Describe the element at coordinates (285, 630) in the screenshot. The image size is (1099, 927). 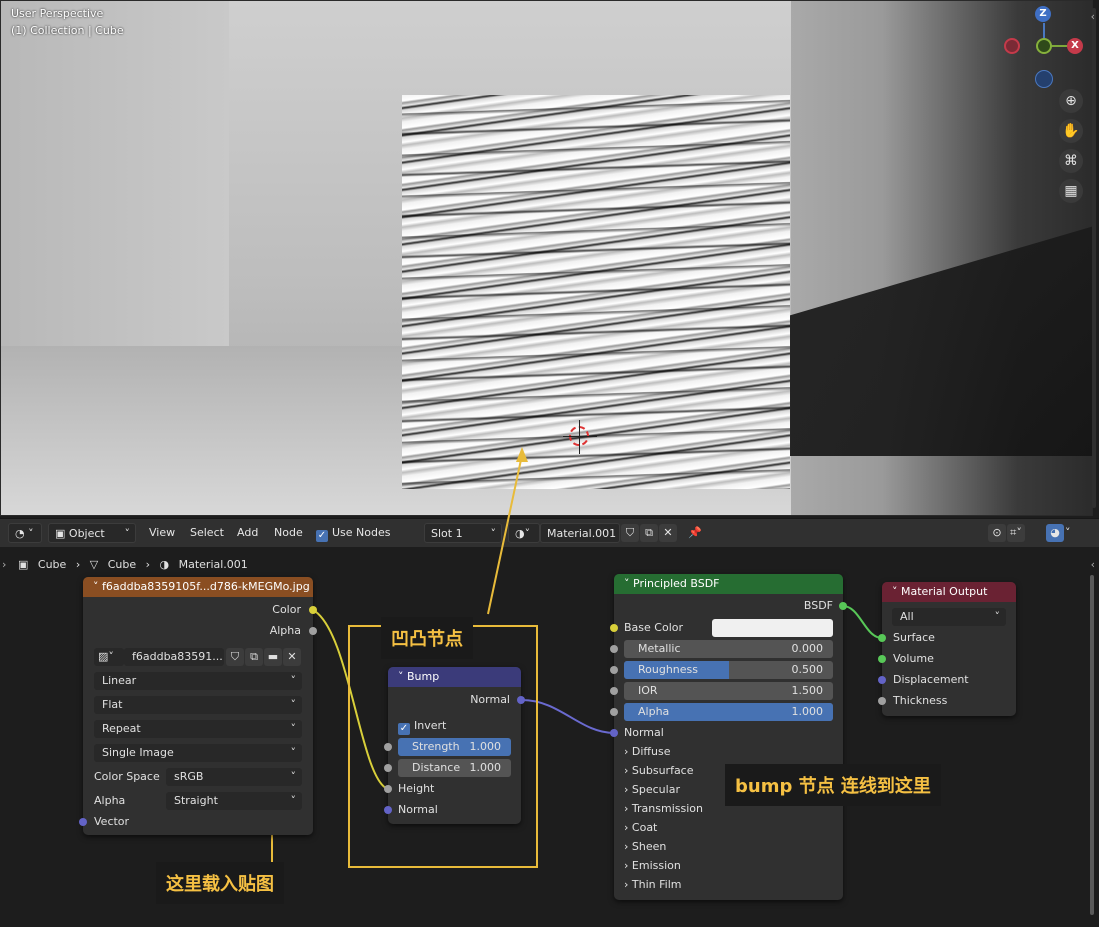
I see `image-out-alpha: Alpha` at that location.